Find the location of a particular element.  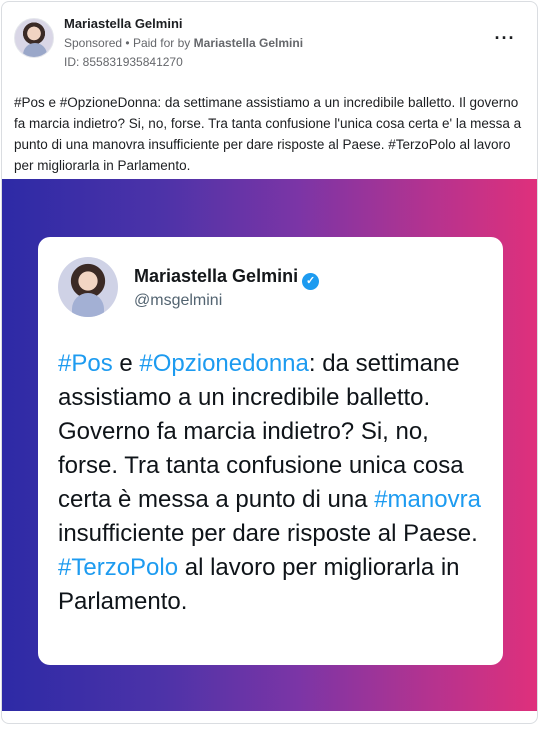

paid-for-prefix: Paid for by is located at coordinates (161, 43).